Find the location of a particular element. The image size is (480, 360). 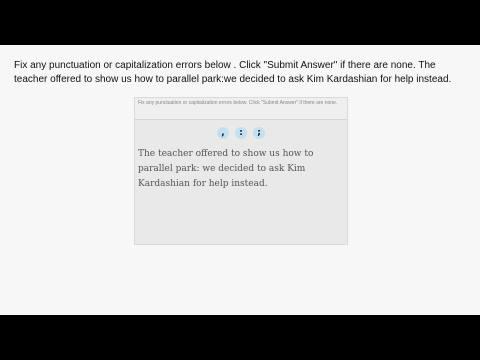

colon-choice-button: : is located at coordinates (241, 133).